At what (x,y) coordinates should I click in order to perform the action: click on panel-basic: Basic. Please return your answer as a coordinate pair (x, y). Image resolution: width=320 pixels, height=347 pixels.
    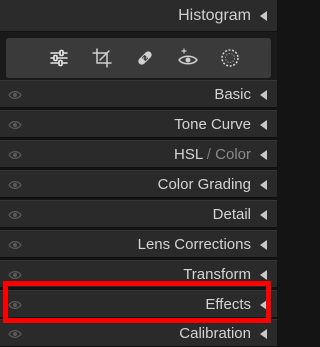
    Looking at the image, I should click on (138, 94).